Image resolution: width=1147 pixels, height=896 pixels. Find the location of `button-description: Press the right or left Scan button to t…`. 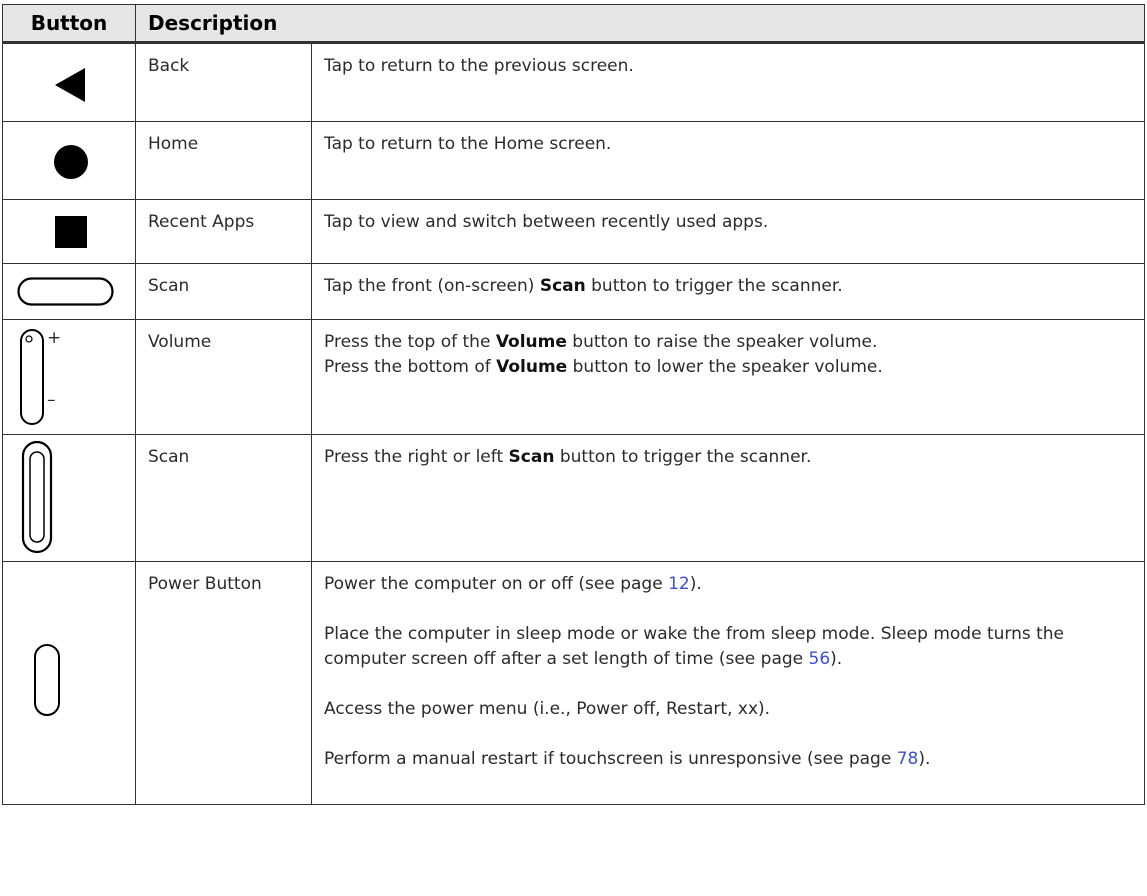

button-description: Press the right or left Scan button to t… is located at coordinates (728, 498).